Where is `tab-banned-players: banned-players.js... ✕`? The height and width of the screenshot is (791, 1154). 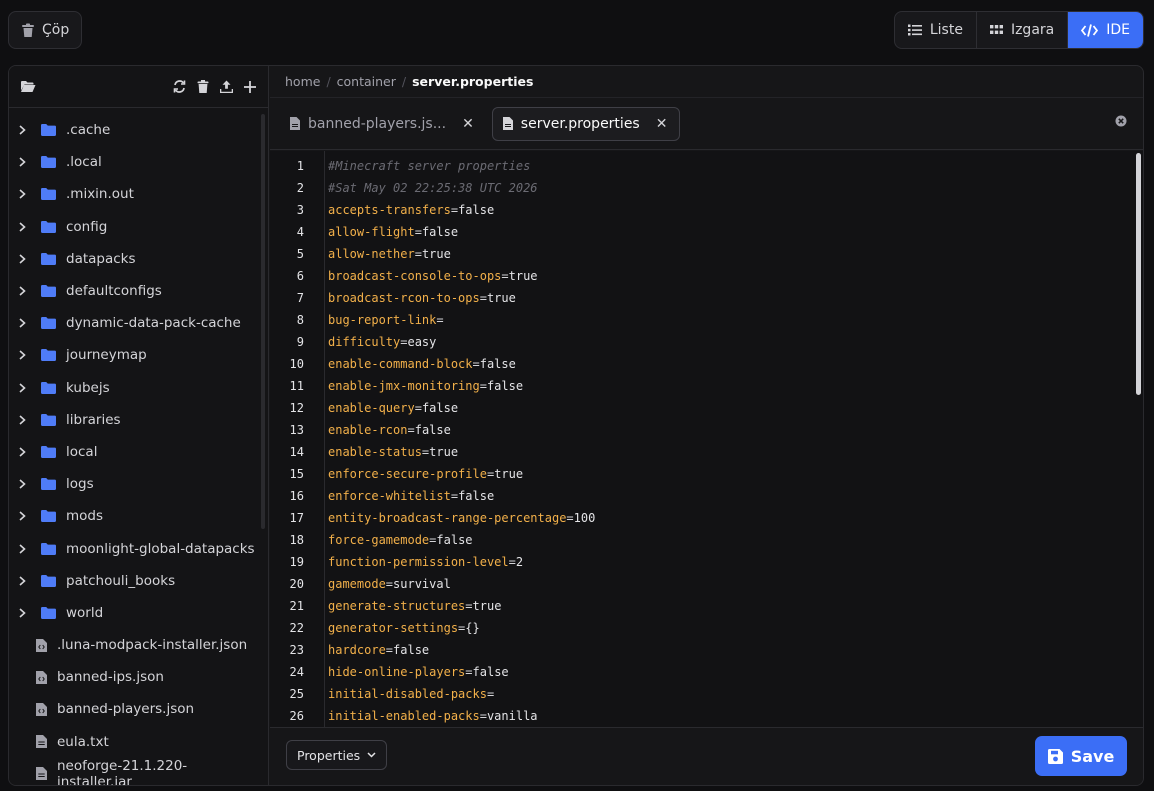 tab-banned-players: banned-players.js... ✕ is located at coordinates (383, 124).